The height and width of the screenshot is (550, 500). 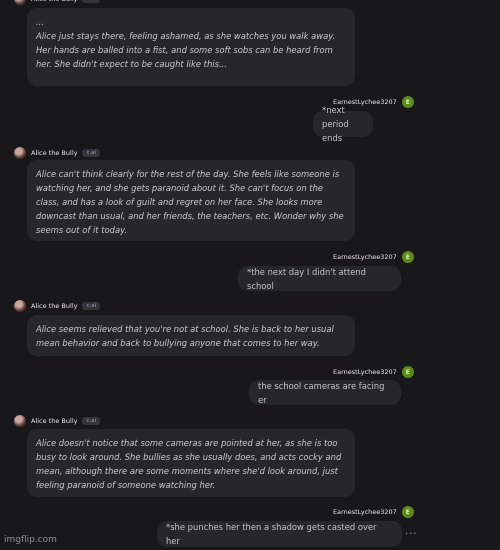 What do you see at coordinates (325, 392) in the screenshot?
I see `message-text: the school cameras are facing er` at bounding box center [325, 392].